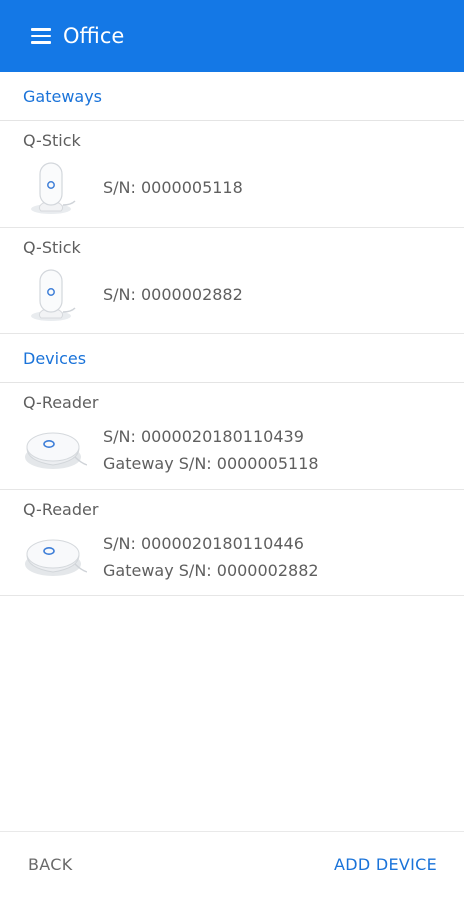 Image resolution: width=464 pixels, height=901 pixels. What do you see at coordinates (63, 96) in the screenshot?
I see `section-label-gateways: Gateways` at bounding box center [63, 96].